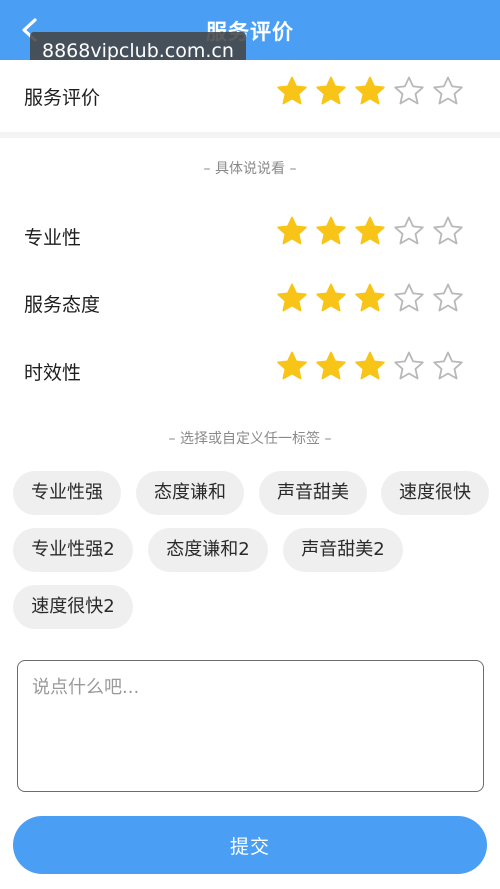 The width and height of the screenshot is (500, 889). I want to click on overall-rating-card: 服务评价, so click(250, 96).